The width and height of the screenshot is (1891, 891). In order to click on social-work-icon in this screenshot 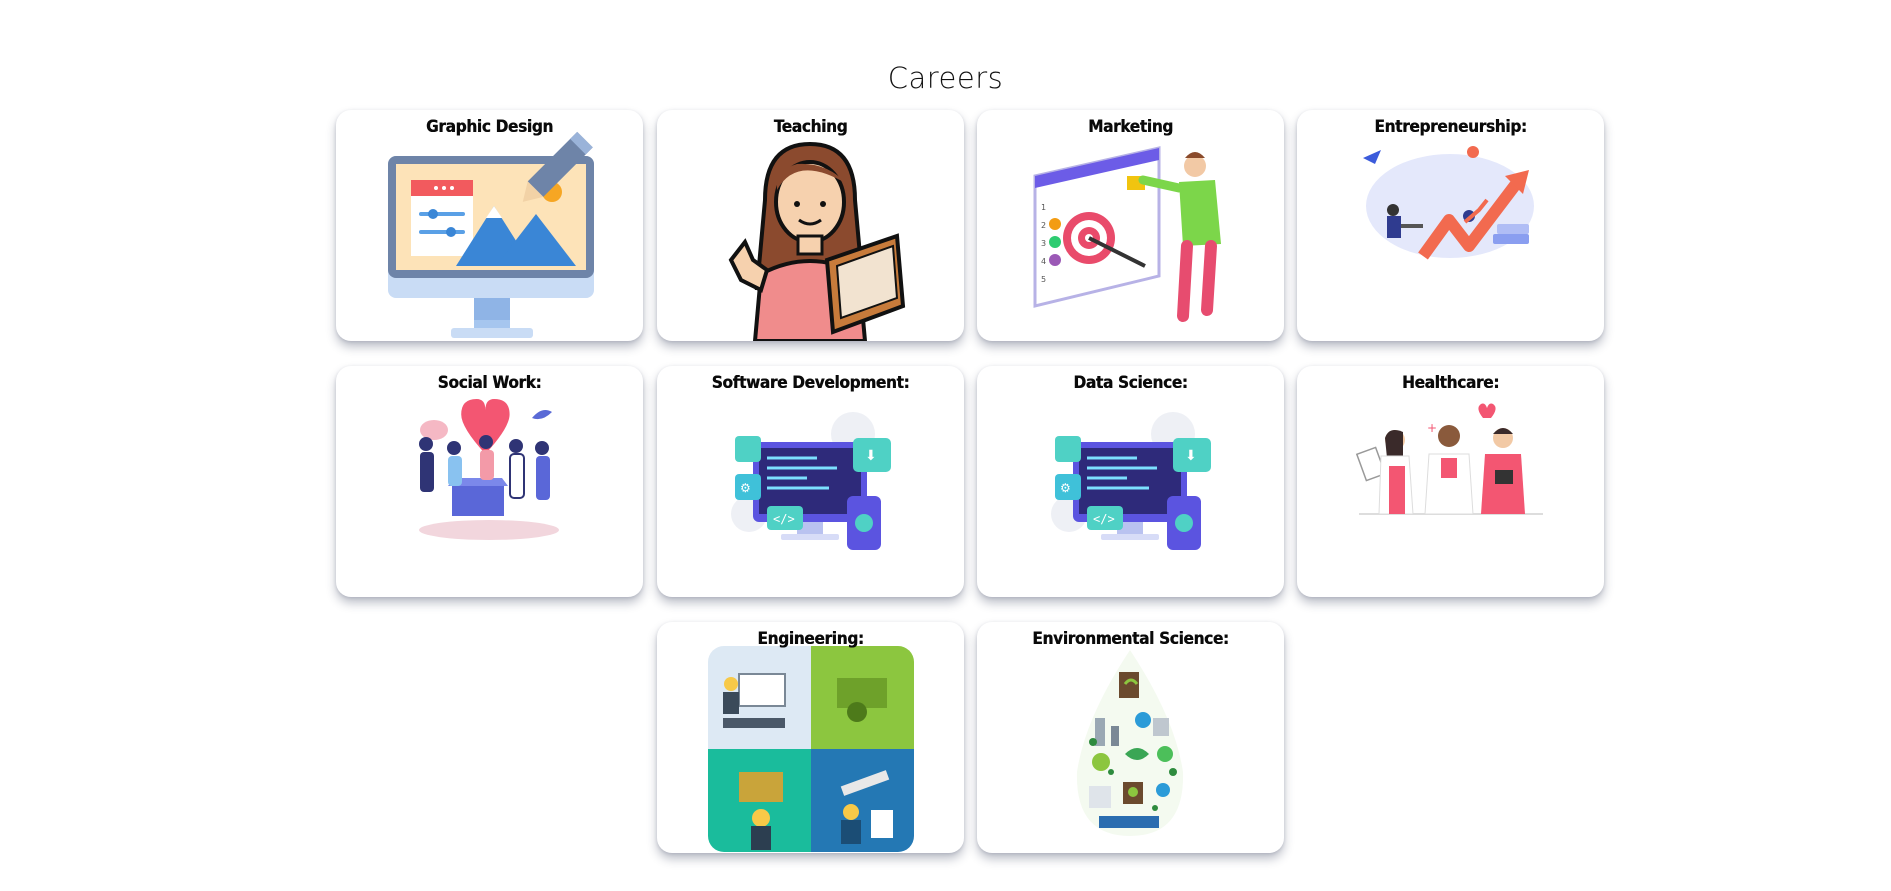, I will do `click(489, 469)`.